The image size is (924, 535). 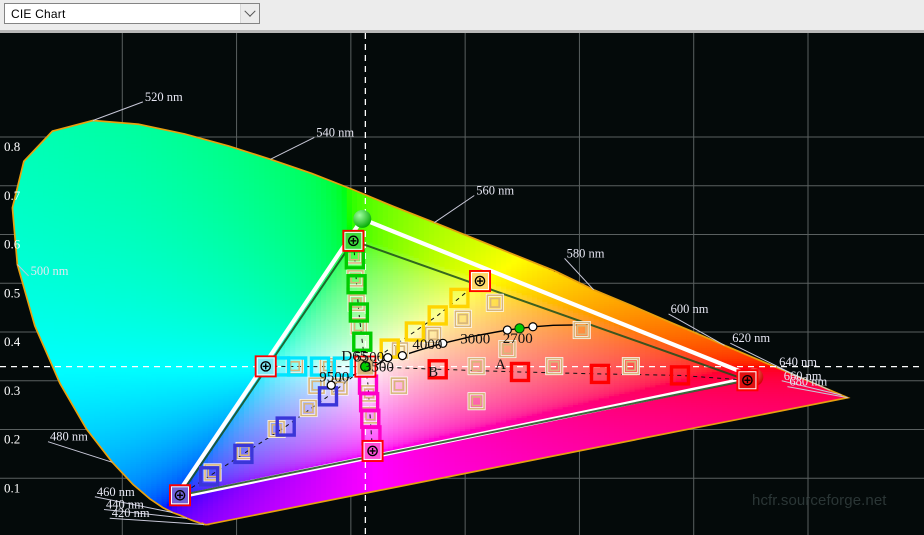 I want to click on y-tick-label: 0.6, so click(x=12, y=244).